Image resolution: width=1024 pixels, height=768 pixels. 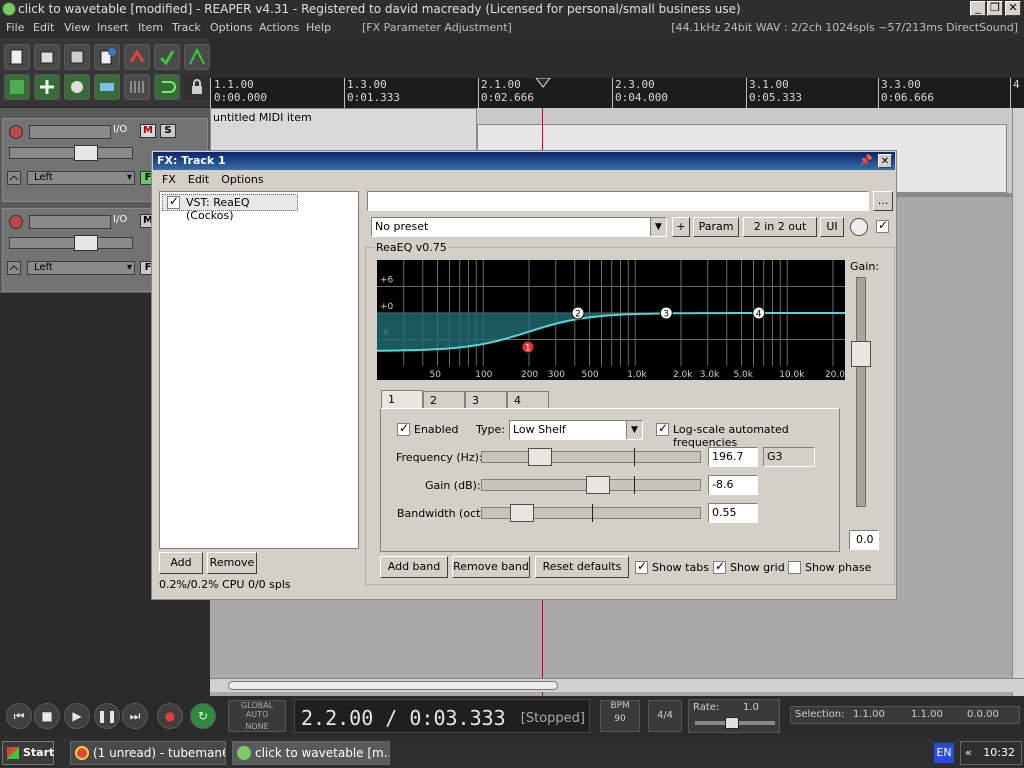 What do you see at coordinates (231, 28) in the screenshot?
I see `menu-options: Options` at bounding box center [231, 28].